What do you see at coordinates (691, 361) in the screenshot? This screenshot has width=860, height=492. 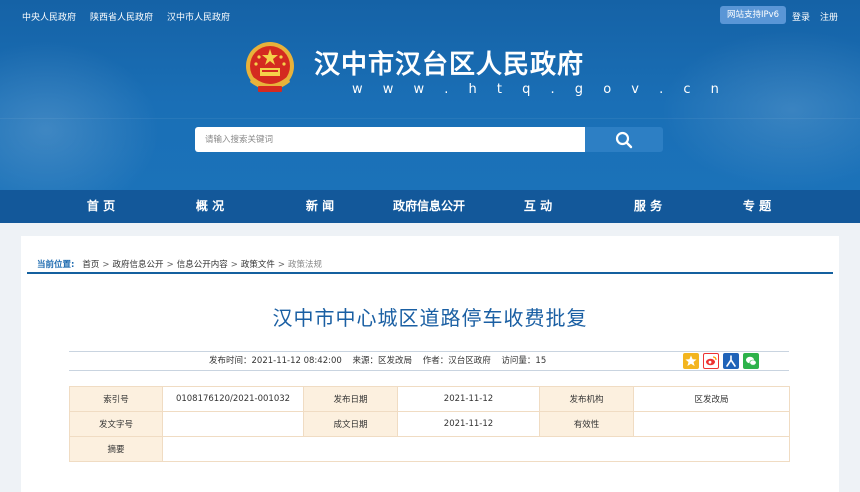 I see `qzone-icon` at bounding box center [691, 361].